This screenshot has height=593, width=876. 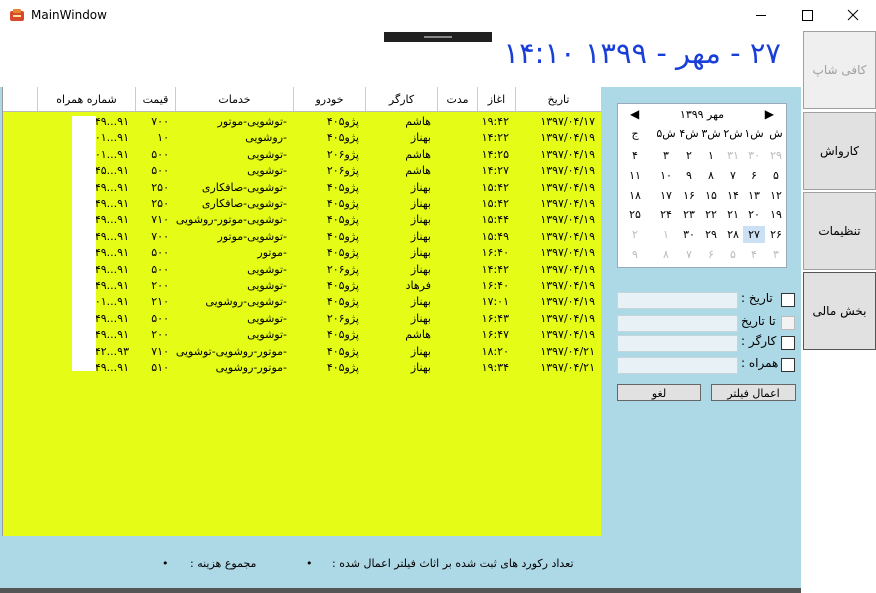 What do you see at coordinates (155, 121) in the screenshot?
I see `cell-price: ۷۰۰` at bounding box center [155, 121].